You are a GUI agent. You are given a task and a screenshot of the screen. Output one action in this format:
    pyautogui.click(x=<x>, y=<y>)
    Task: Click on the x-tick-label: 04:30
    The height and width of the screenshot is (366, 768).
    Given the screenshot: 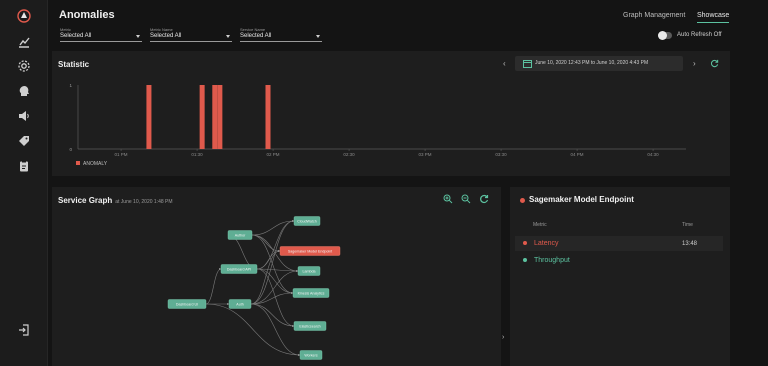 What is the action you would take?
    pyautogui.click(x=653, y=154)
    